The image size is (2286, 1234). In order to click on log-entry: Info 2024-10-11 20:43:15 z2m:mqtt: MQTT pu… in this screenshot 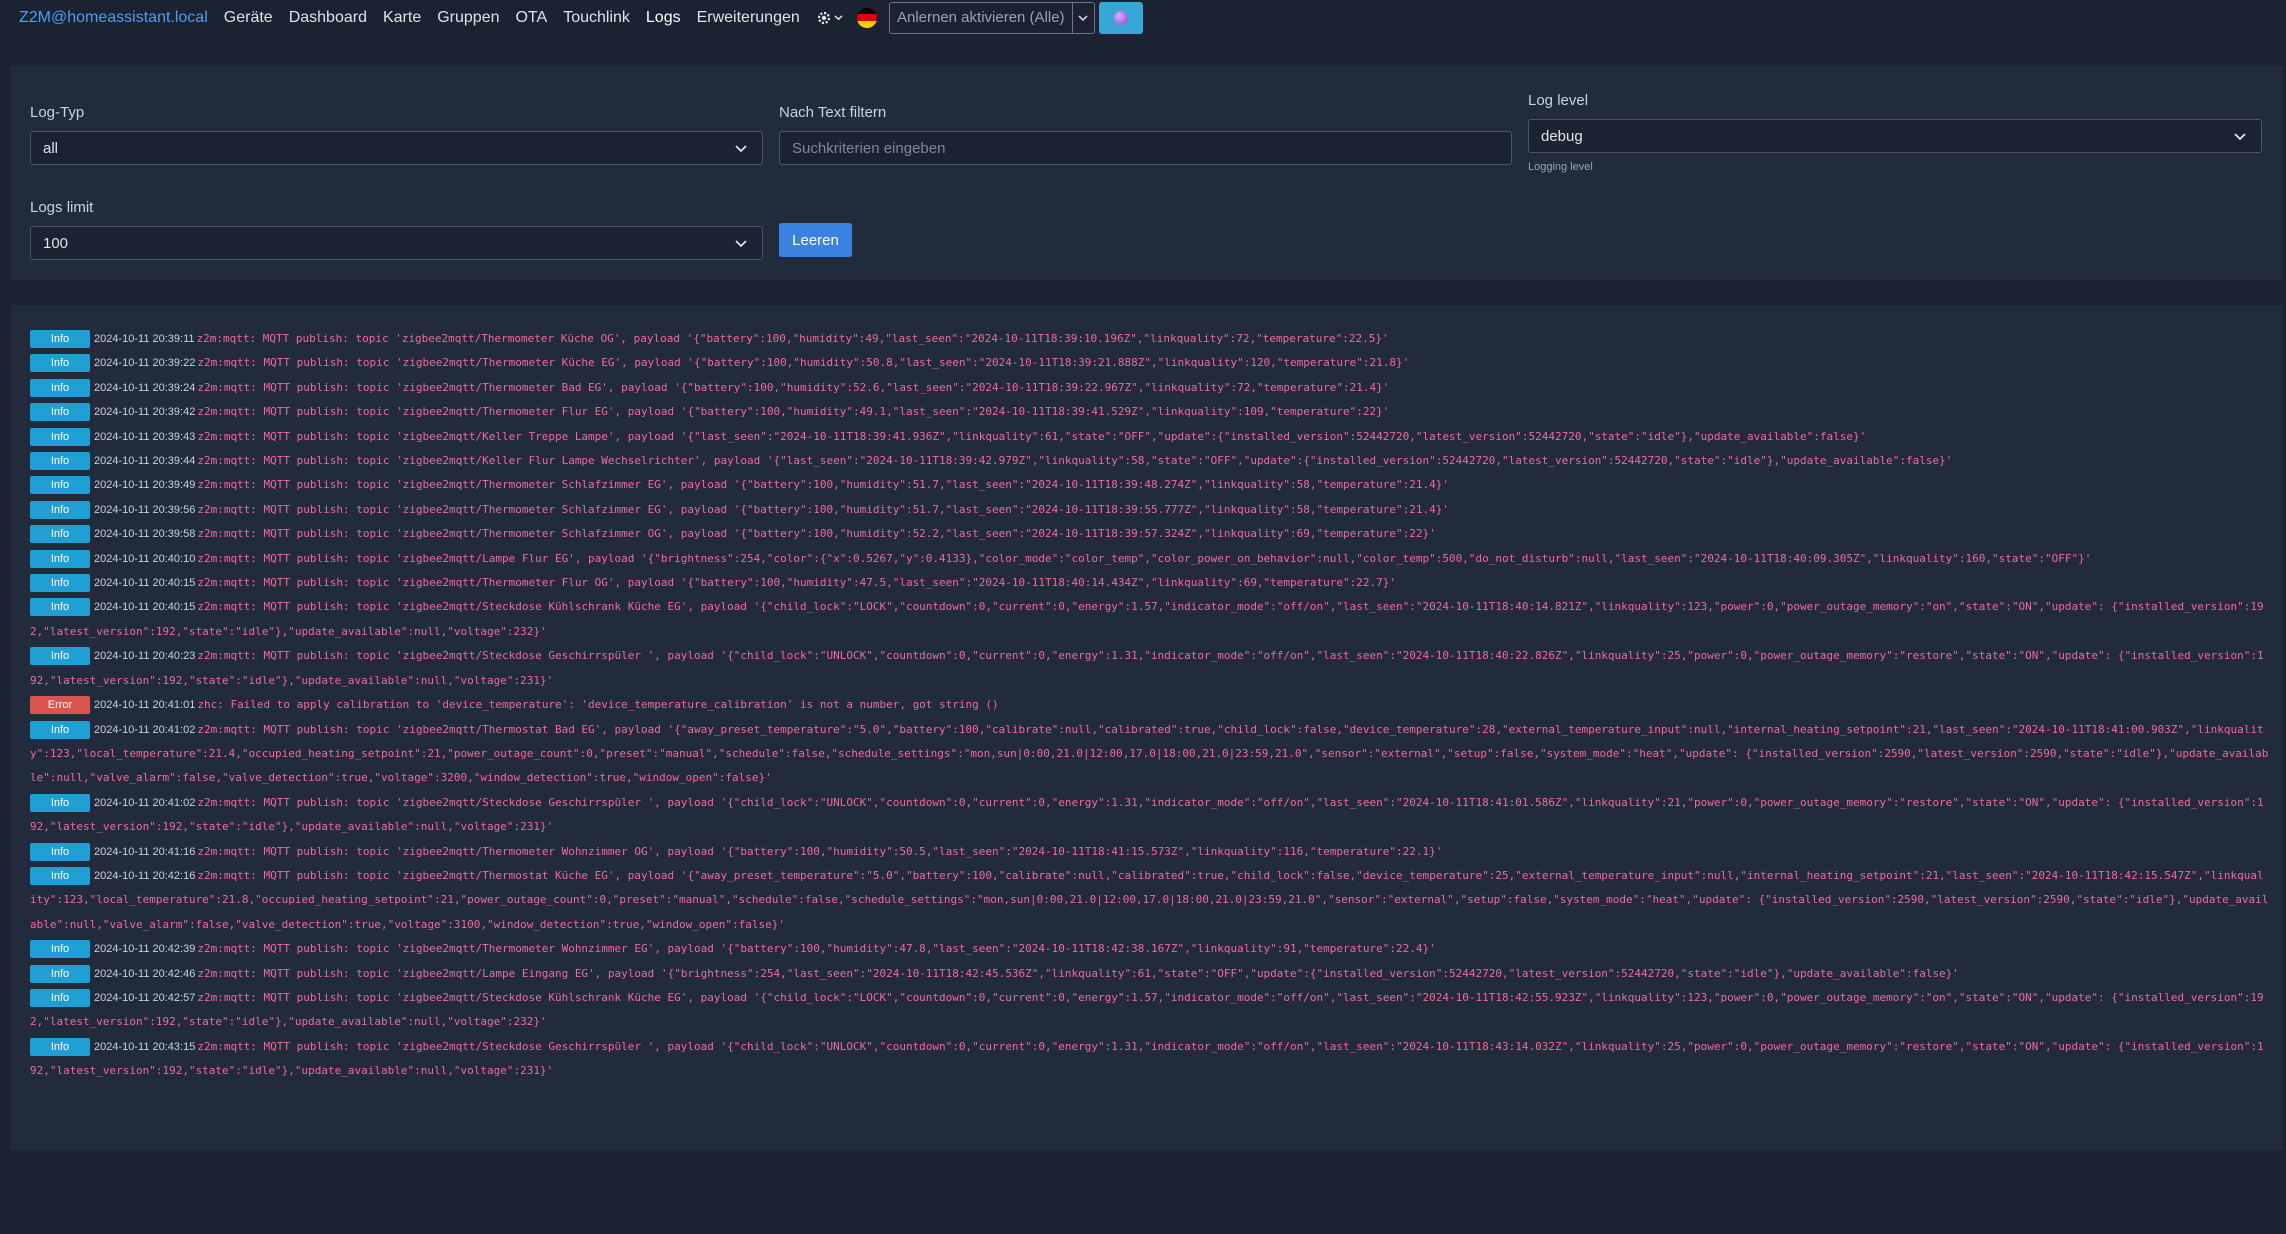, I will do `click(1150, 1059)`.